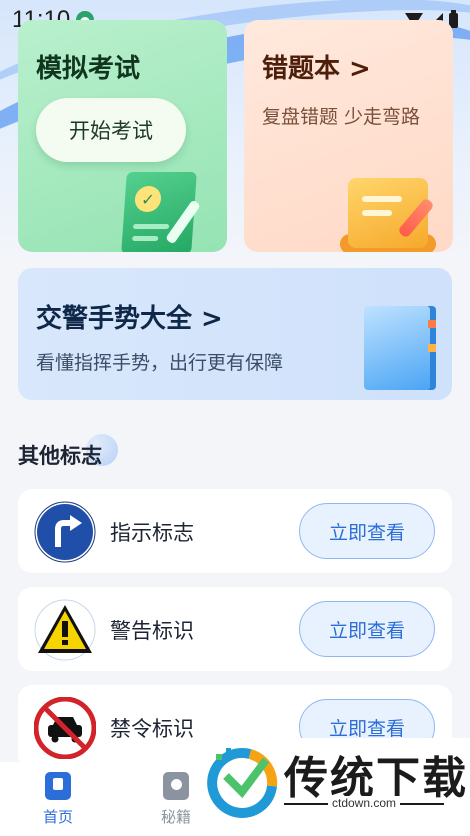  What do you see at coordinates (57, 817) in the screenshot?
I see `nav-label-home: 首页` at bounding box center [57, 817].